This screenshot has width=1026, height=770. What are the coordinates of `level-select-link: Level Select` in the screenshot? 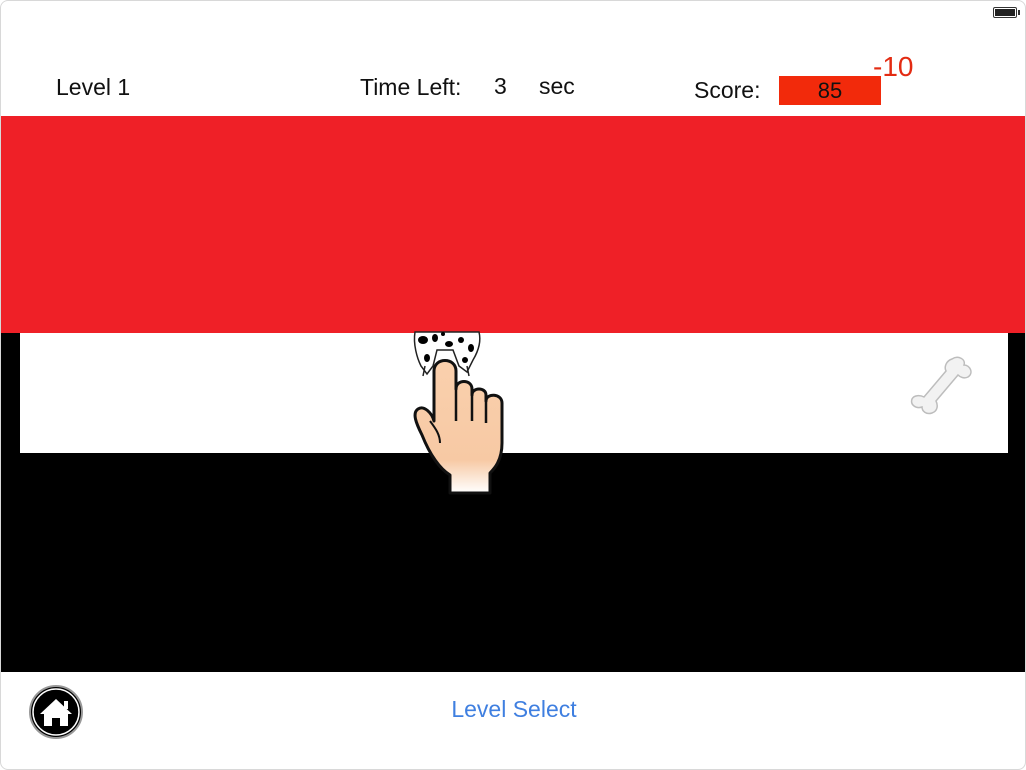 It's located at (513, 709).